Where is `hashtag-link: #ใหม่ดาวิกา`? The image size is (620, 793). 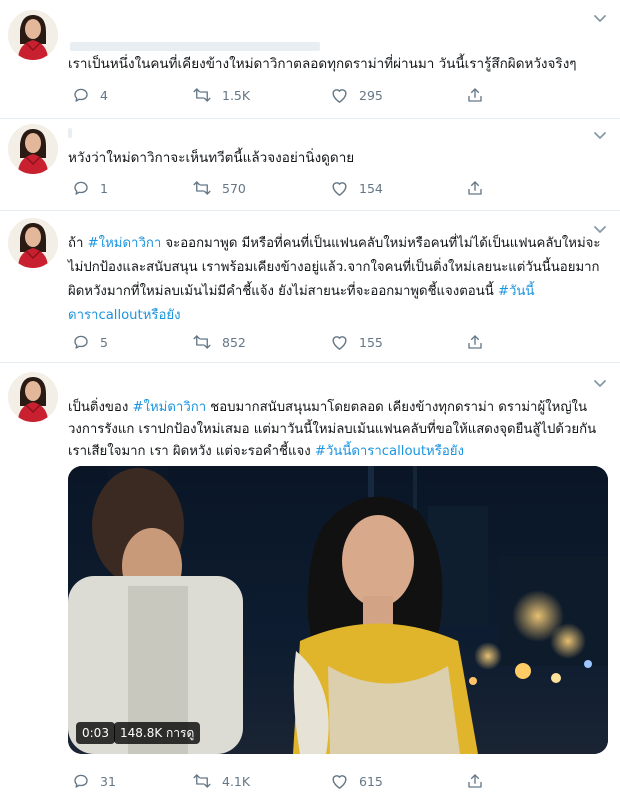 hashtag-link: #ใหม่ดาวิกา is located at coordinates (169, 407).